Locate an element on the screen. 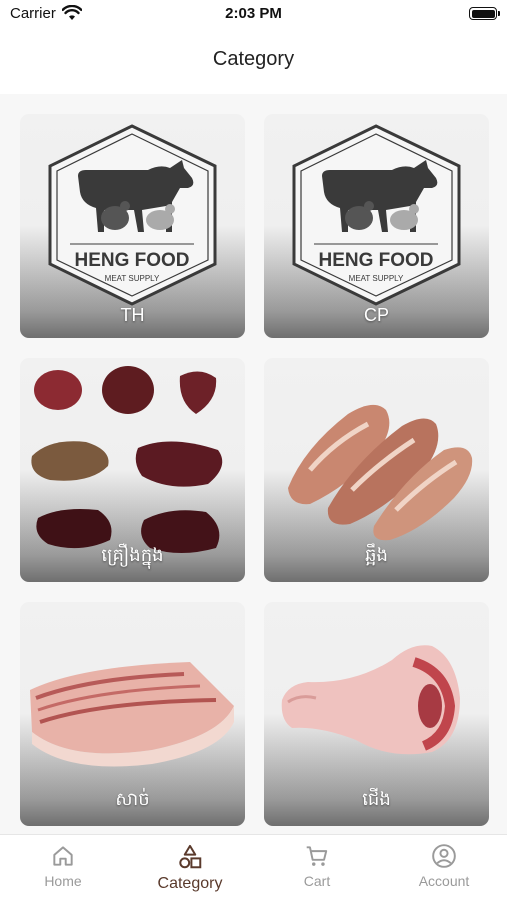  category-card-leg: ជើង is located at coordinates (376, 714).